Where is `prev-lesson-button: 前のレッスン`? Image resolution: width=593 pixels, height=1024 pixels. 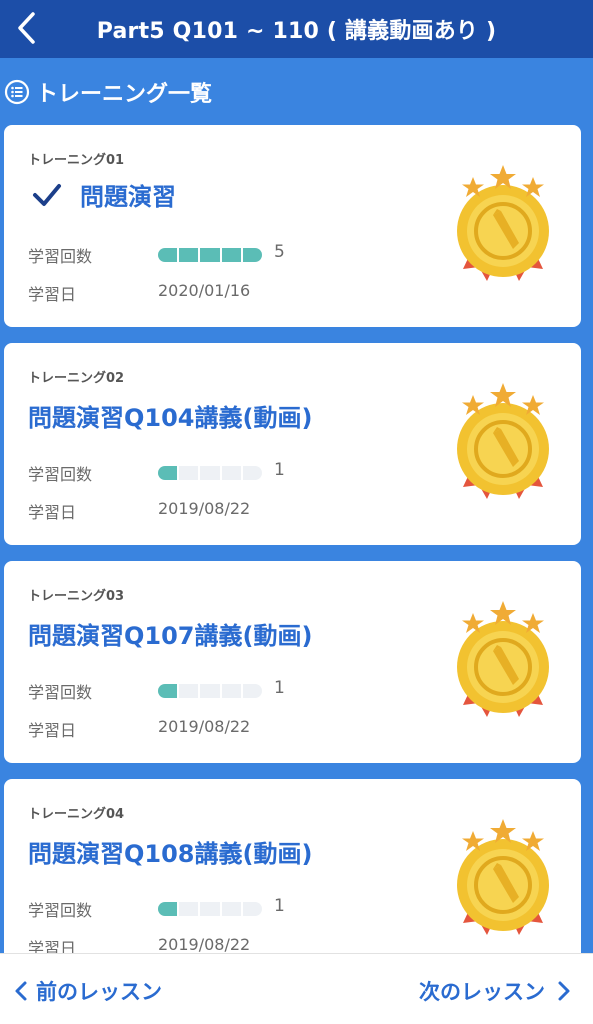 prev-lesson-button: 前のレッスン is located at coordinates (88, 991).